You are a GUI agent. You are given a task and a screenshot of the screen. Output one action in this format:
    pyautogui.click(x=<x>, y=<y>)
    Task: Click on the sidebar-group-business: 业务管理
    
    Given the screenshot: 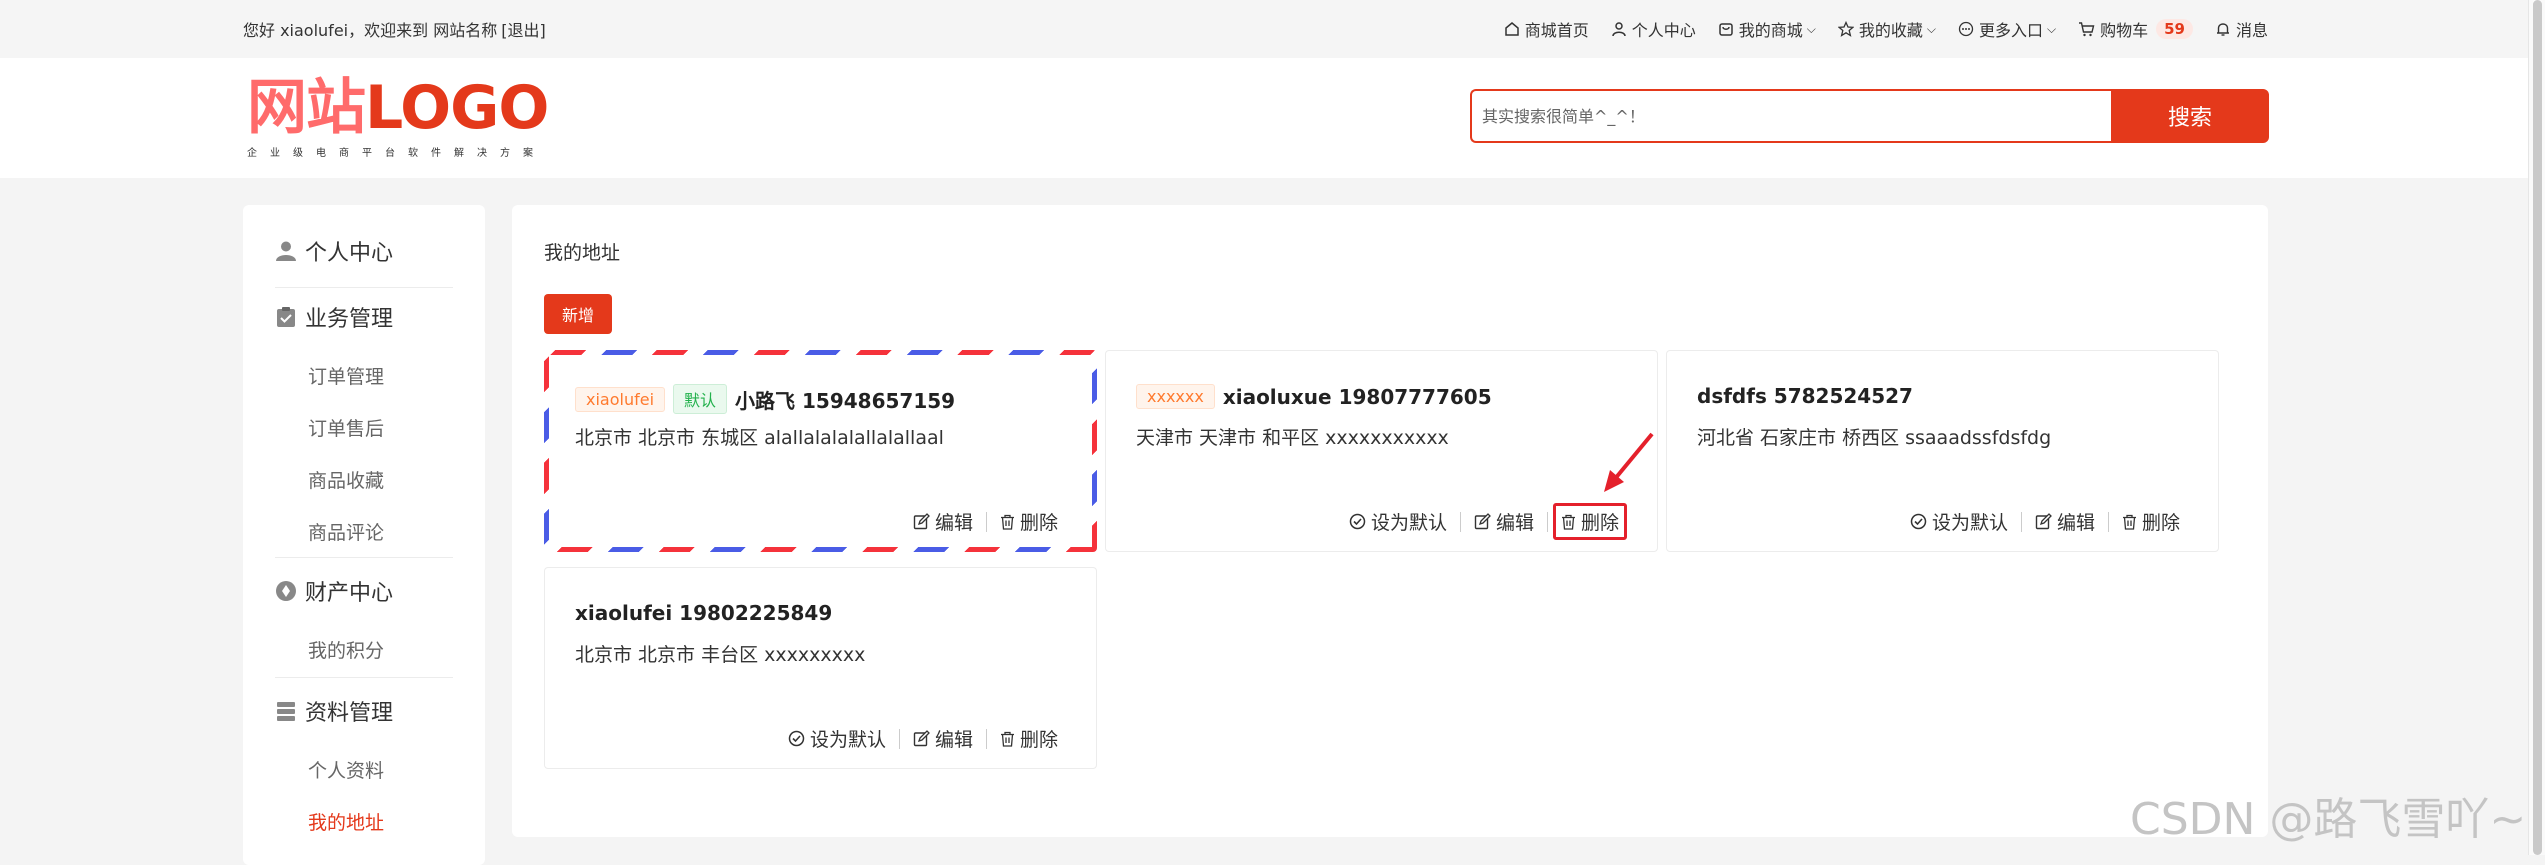 What is the action you would take?
    pyautogui.click(x=363, y=317)
    